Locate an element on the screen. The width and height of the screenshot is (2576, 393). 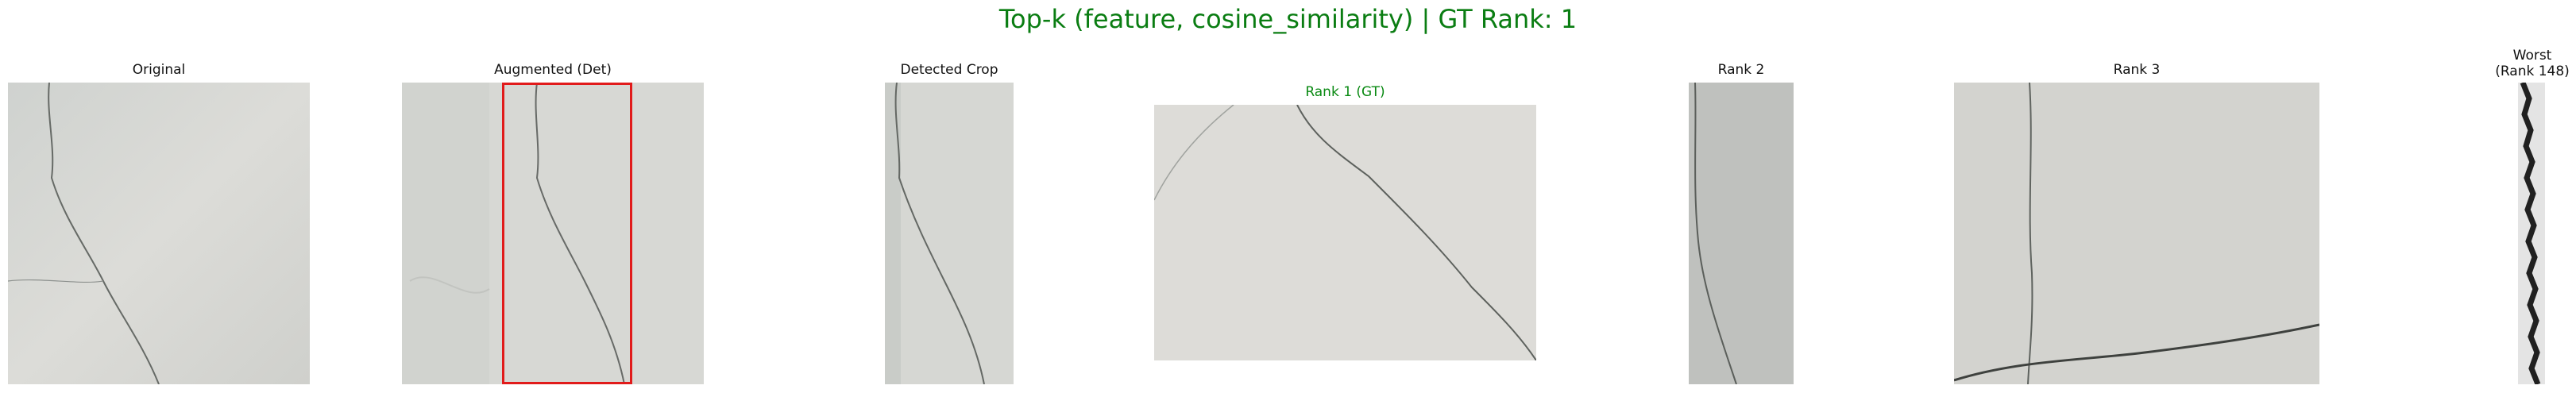
worst-label-line2: (Rank 148) is located at coordinates (2532, 71).